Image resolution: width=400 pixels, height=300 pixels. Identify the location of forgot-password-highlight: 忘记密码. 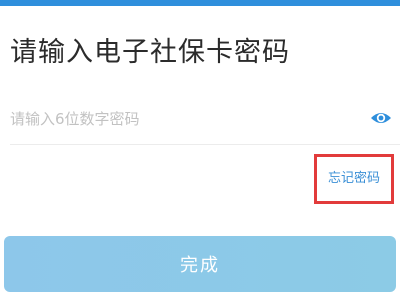
(354, 179).